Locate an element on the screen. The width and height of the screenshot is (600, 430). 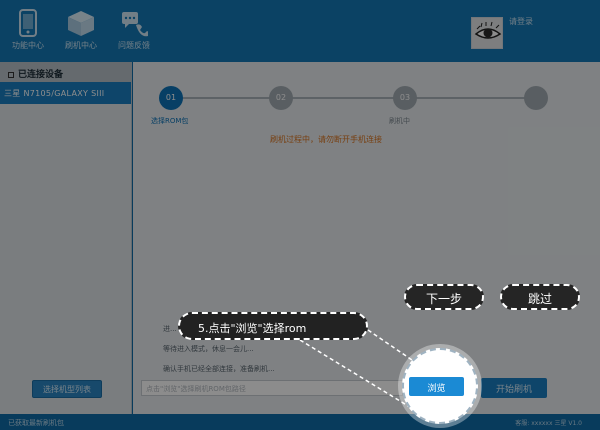
sidebar-header-label: 已连接设备 is located at coordinates (41, 75).